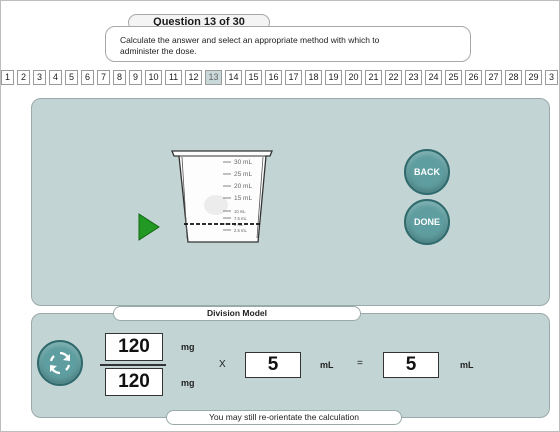  What do you see at coordinates (513, 77) in the screenshot?
I see `question-number-28: 28` at bounding box center [513, 77].